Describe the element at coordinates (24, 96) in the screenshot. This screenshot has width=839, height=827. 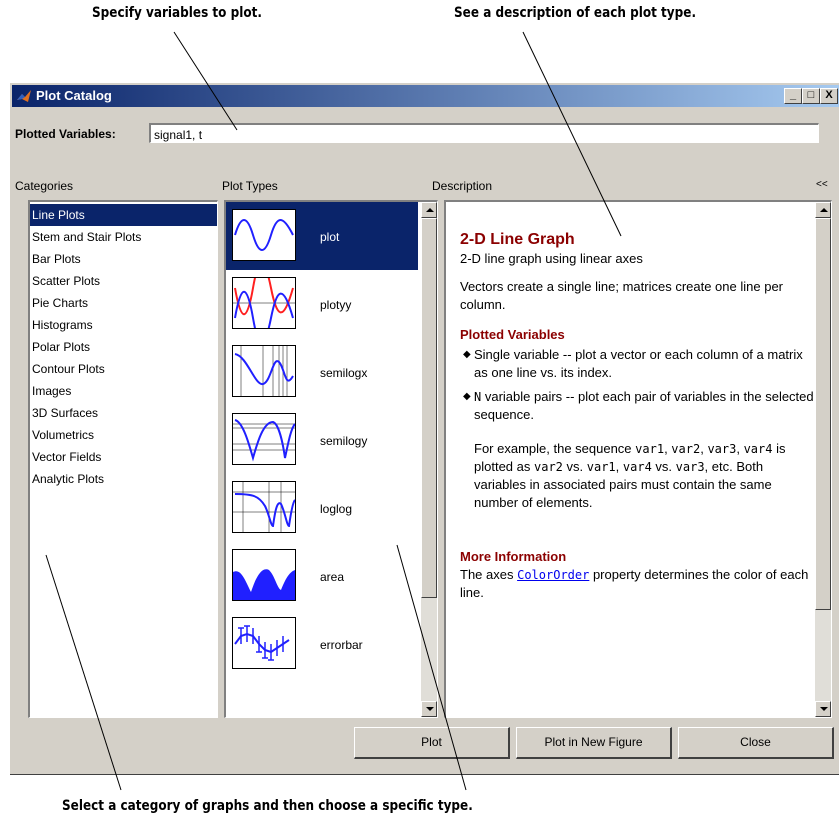
I see `matlab-logo-icon` at that location.